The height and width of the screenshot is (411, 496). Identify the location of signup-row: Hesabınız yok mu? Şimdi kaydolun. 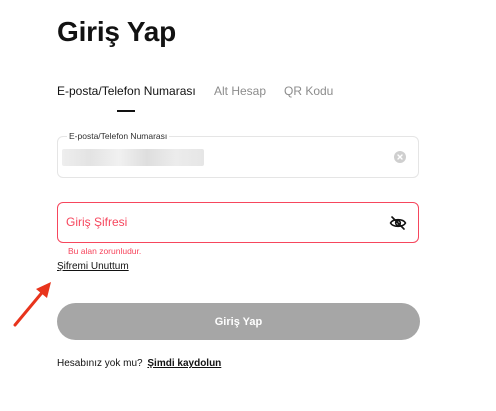
(139, 363).